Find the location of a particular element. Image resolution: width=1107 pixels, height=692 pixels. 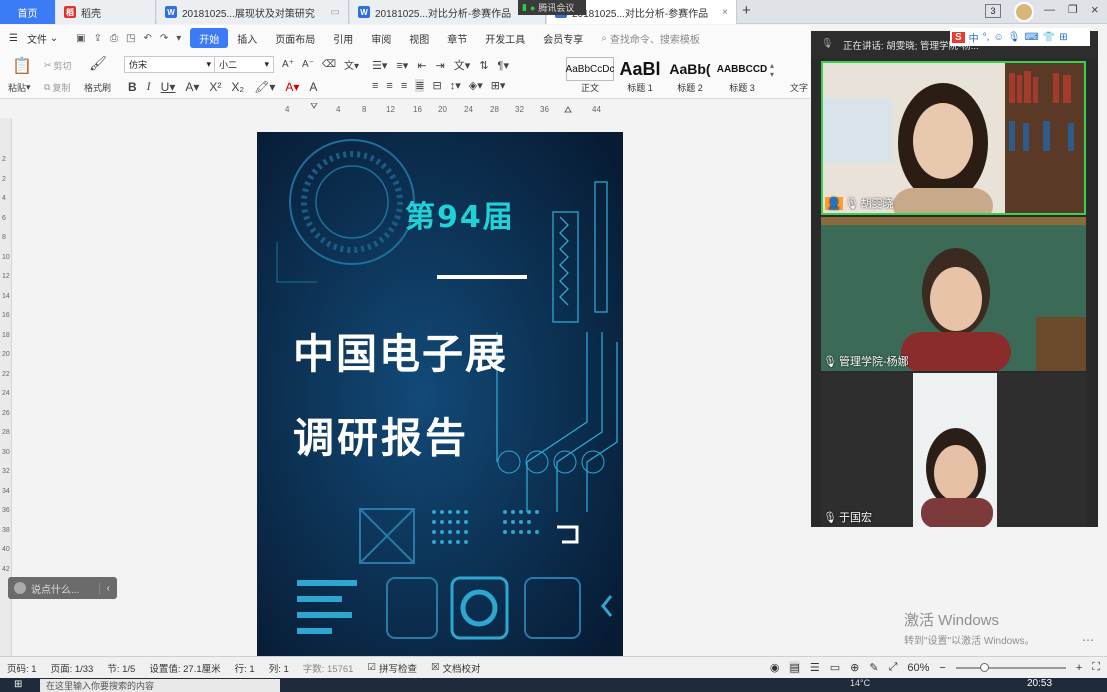

style-normal: AaBbCcDc 正文 is located at coordinates (590, 76).